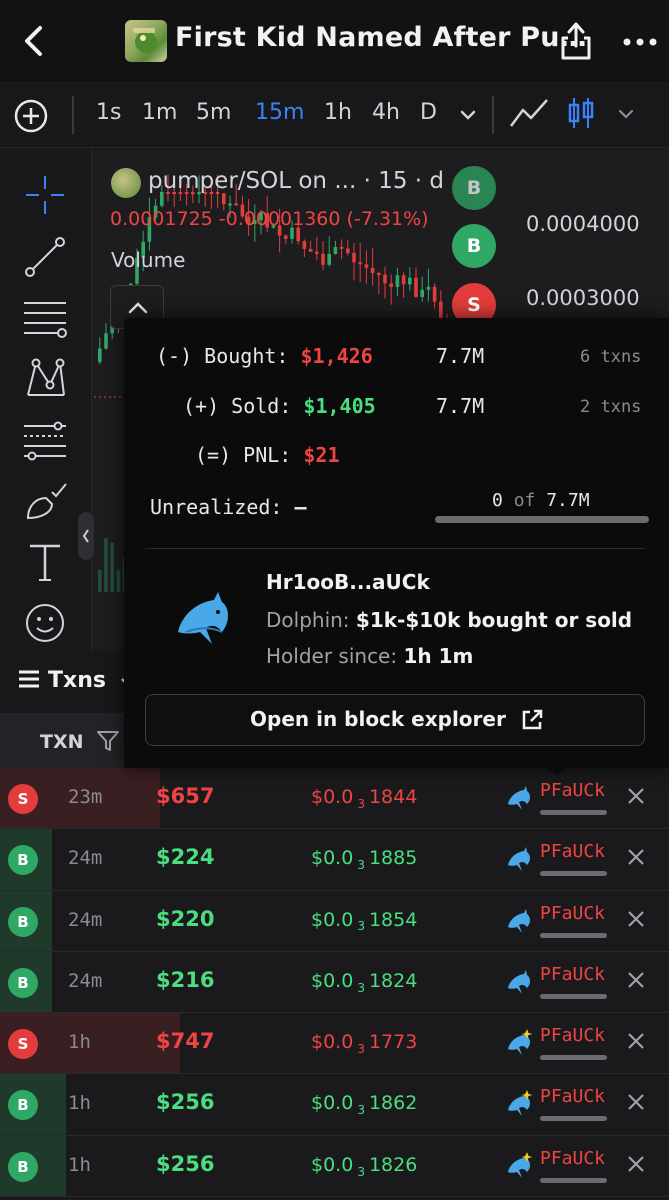 The width and height of the screenshot is (669, 1200). I want to click on txn-price: $0.0 3 1844, so click(364, 798).